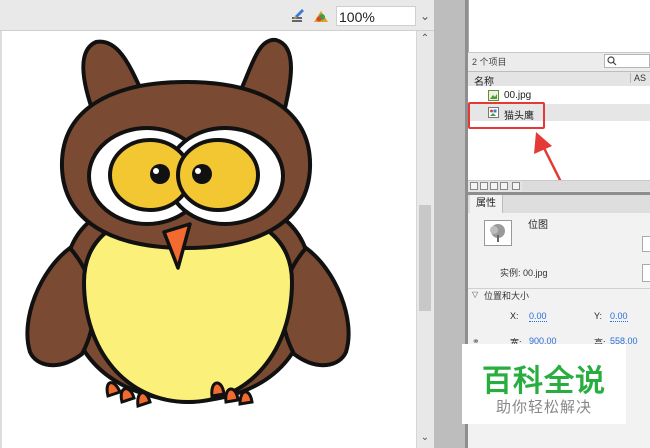  Describe the element at coordinates (627, 61) in the screenshot. I see `library-search-input` at that location.